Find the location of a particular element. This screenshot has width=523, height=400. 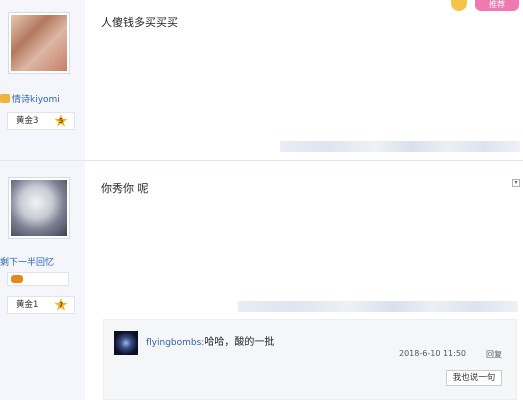

reply-link: 回复 is located at coordinates (494, 354).